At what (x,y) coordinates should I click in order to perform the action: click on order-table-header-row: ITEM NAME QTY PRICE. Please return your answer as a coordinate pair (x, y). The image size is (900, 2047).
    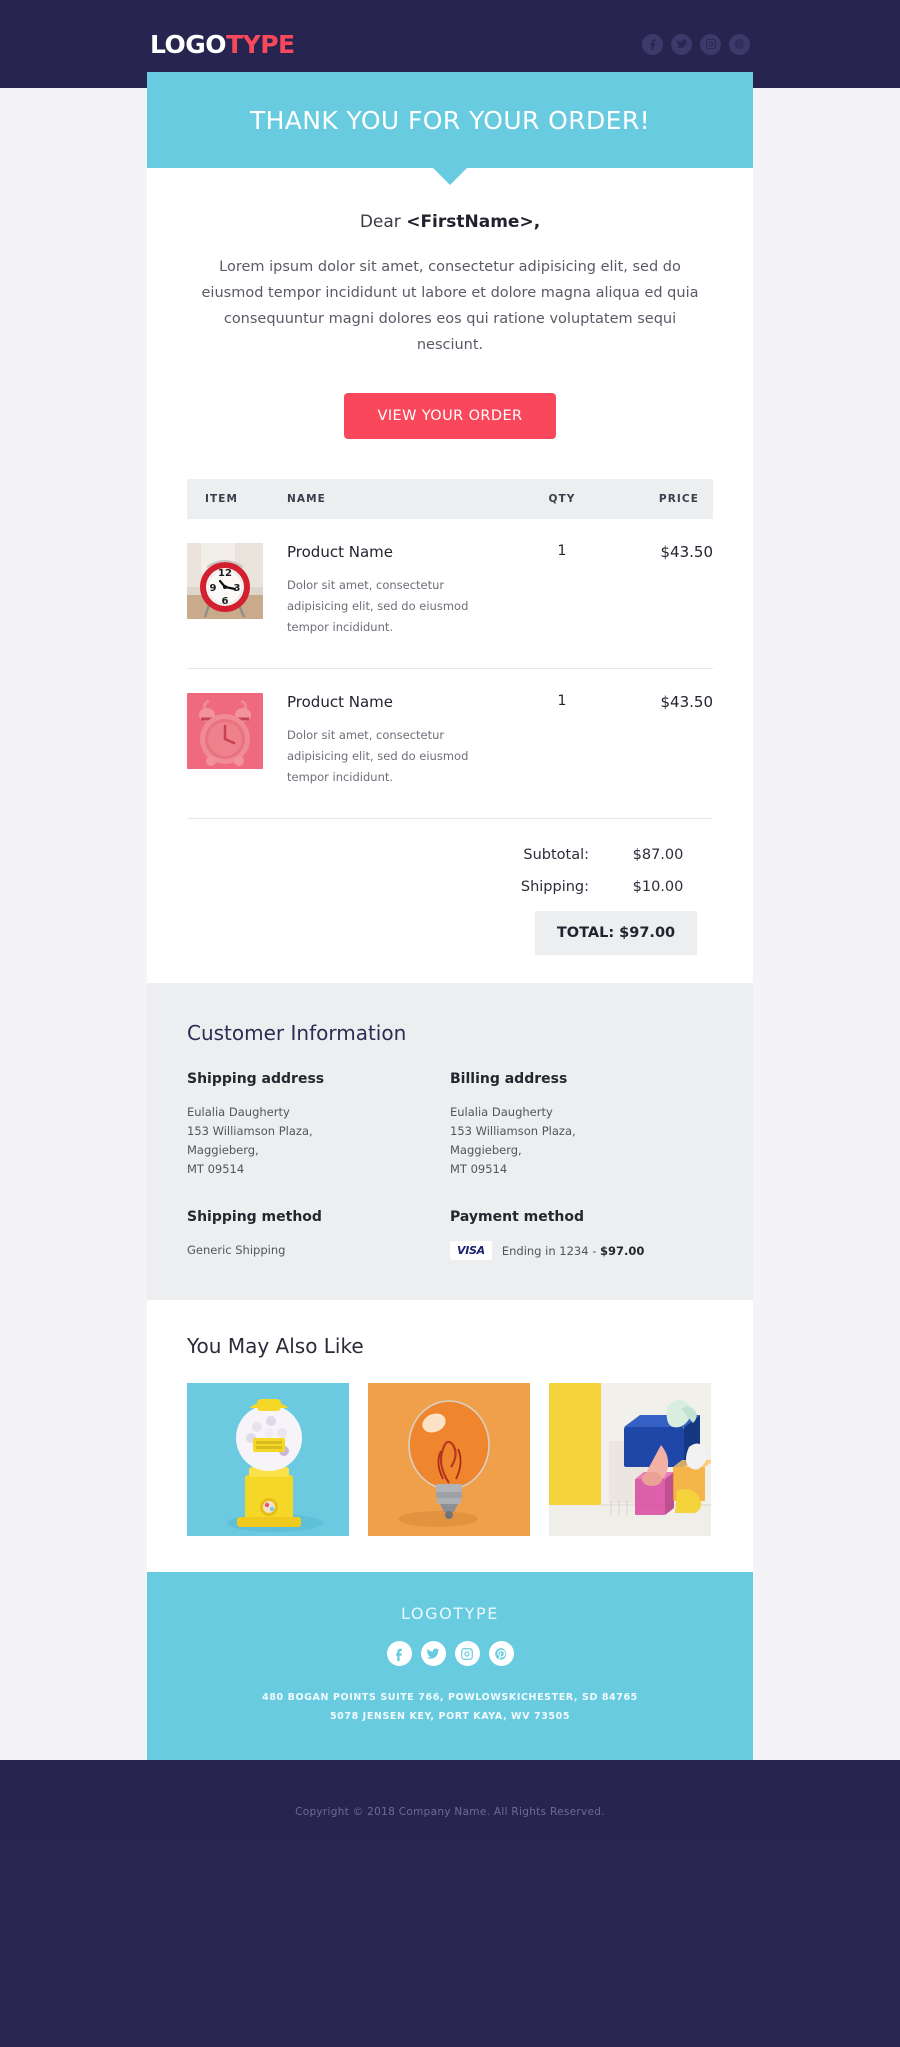
    Looking at the image, I should click on (450, 499).